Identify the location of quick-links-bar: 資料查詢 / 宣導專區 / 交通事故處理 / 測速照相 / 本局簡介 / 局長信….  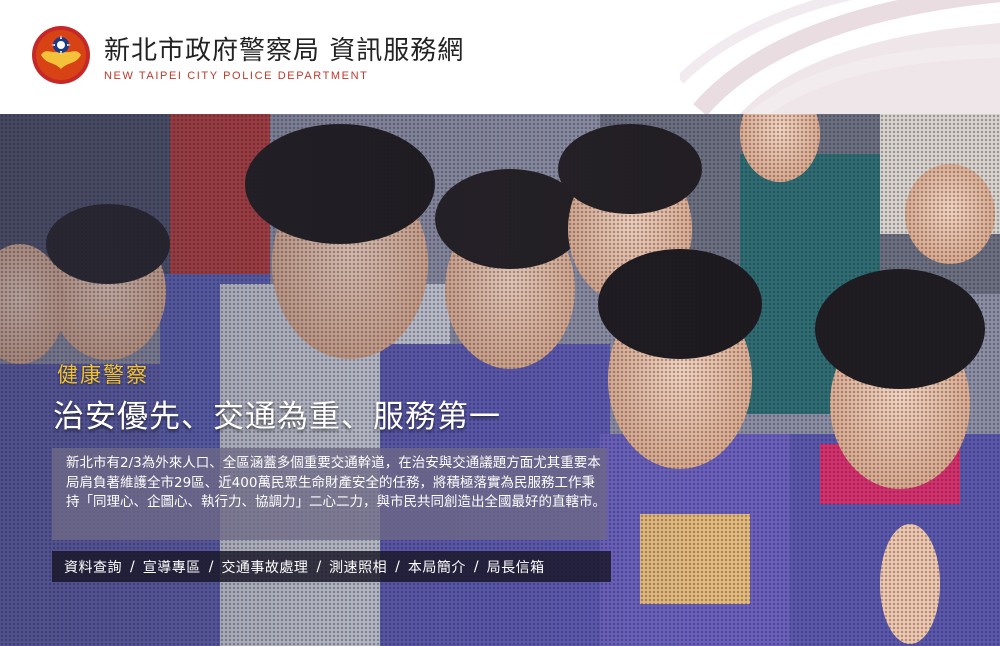
(331, 566).